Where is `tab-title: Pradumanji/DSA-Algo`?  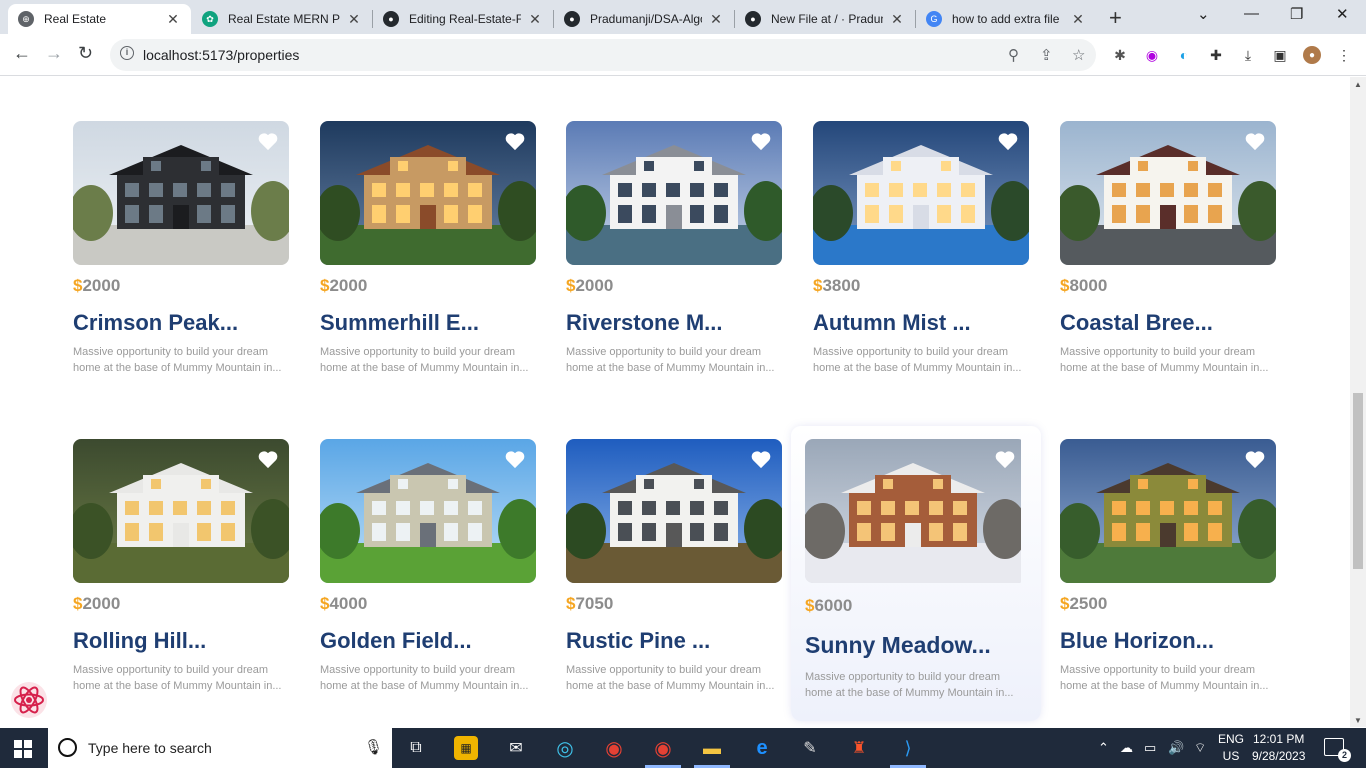 tab-title: Pradumanji/DSA-Algo is located at coordinates (646, 19).